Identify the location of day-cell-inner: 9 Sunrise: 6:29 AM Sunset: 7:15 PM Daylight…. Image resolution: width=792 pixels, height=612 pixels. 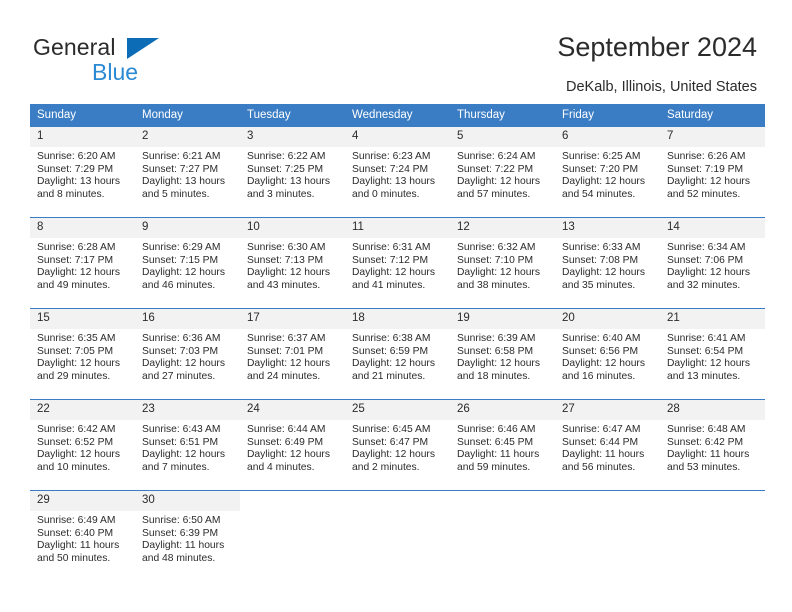
(187, 263).